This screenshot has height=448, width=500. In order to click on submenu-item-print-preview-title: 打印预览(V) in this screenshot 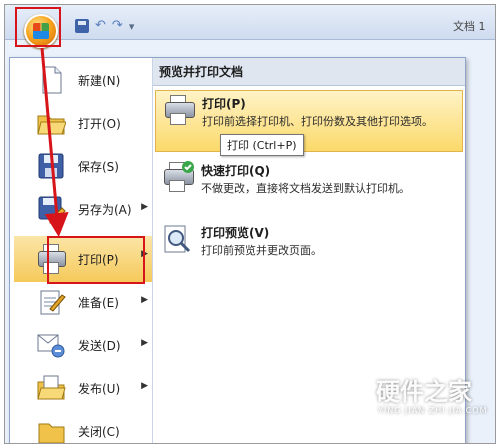, I will do `click(235, 233)`.